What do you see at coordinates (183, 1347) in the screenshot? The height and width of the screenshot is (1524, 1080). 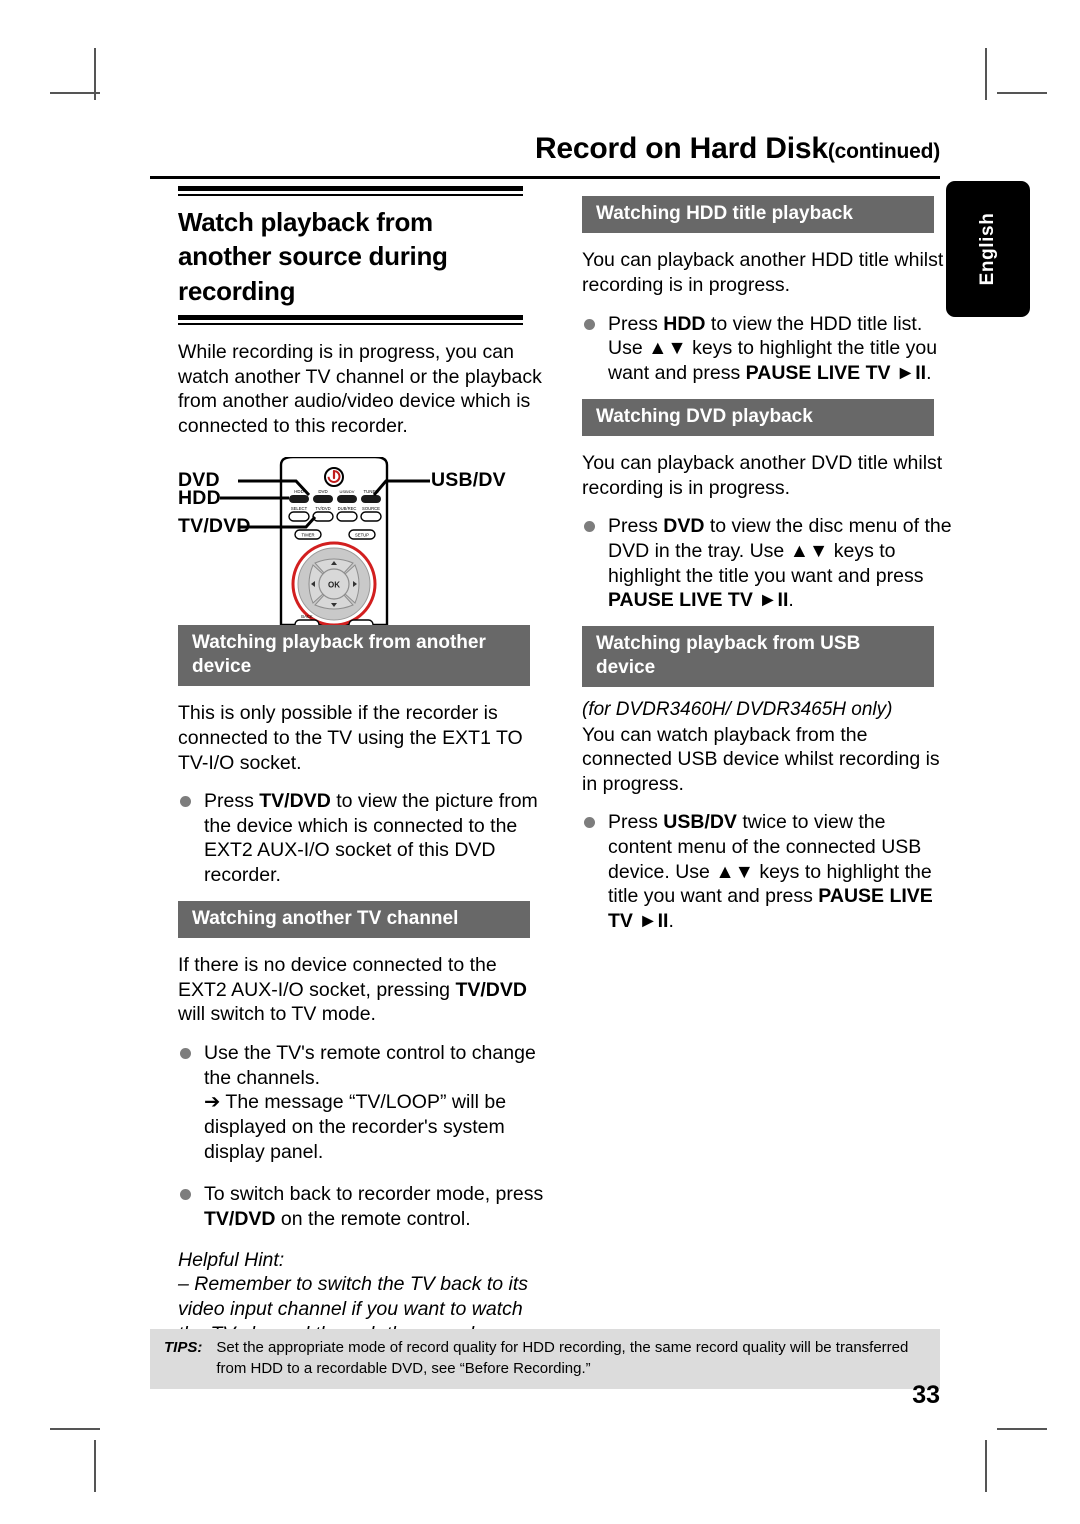 I see `tips-label: TIPS:` at bounding box center [183, 1347].